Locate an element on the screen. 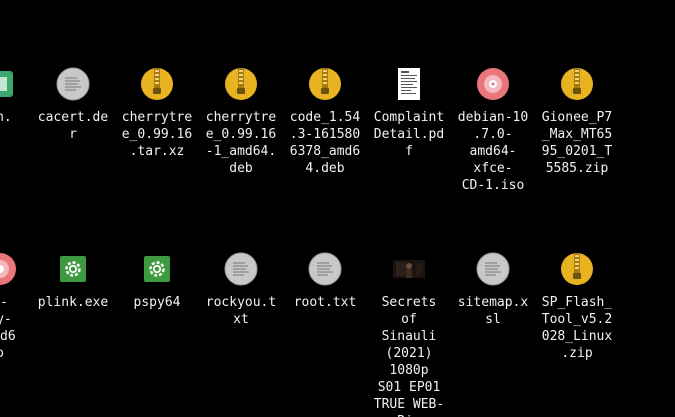  desktop-item-label: cherrytre e_0.99.16 -1_amd64. deb is located at coordinates (241, 143).